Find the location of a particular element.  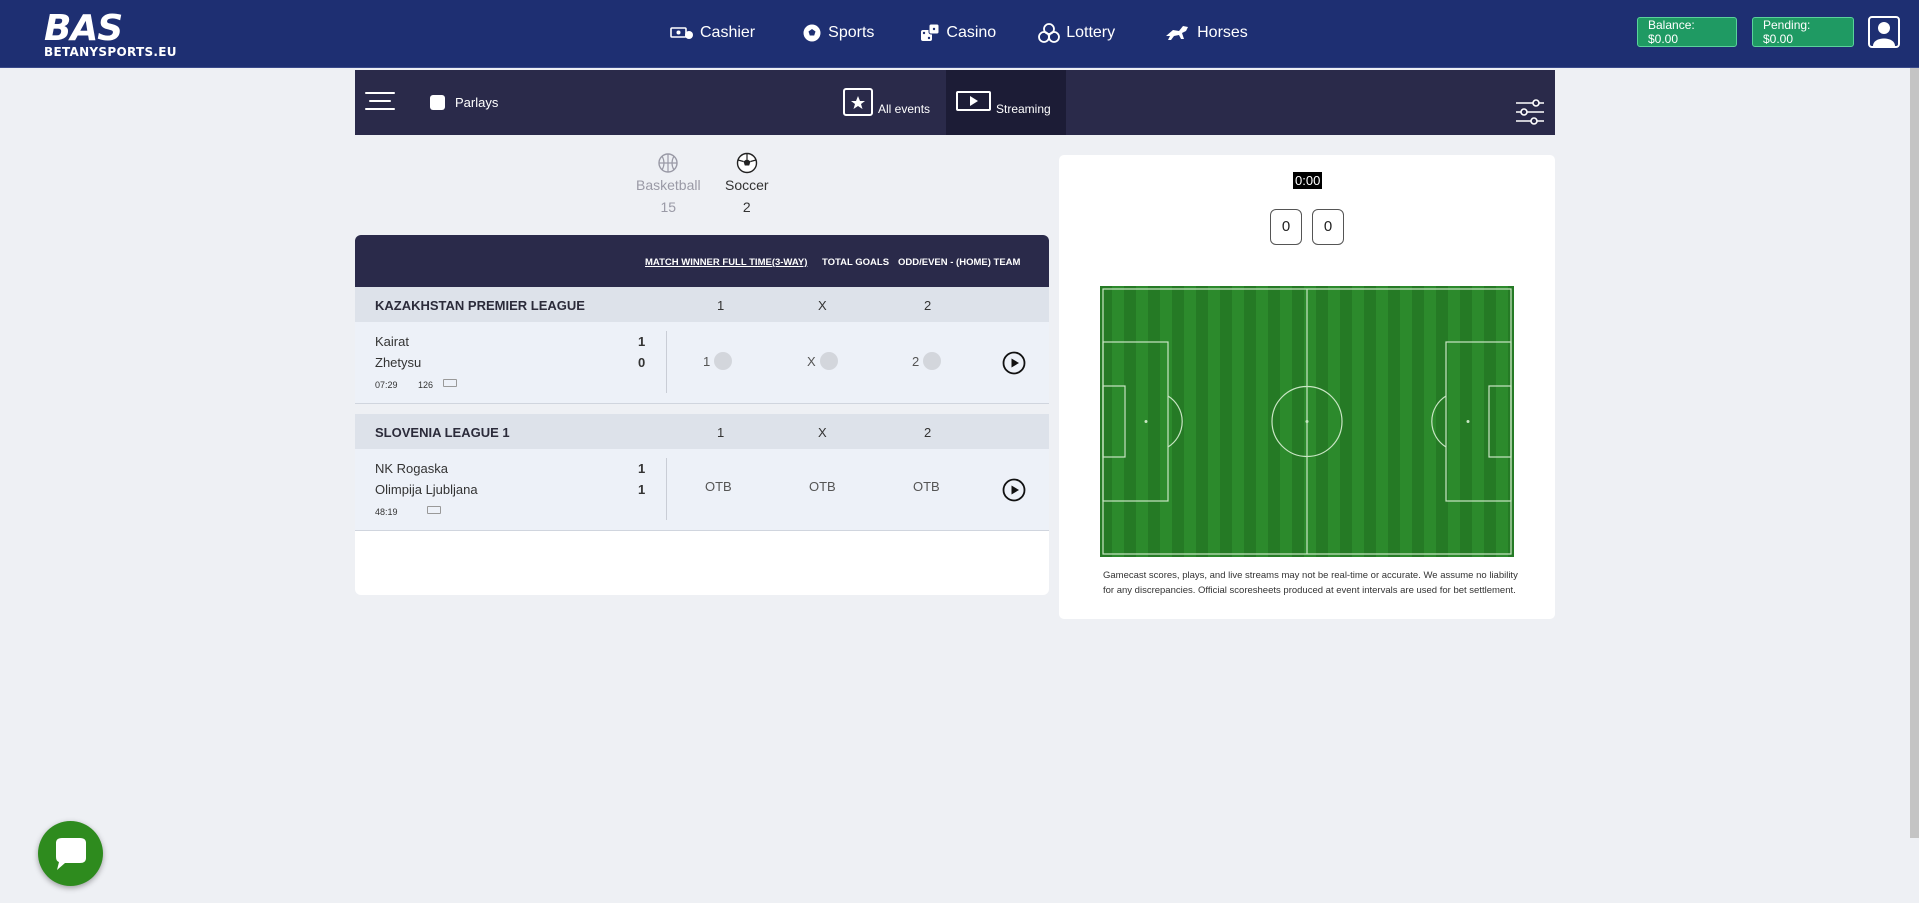

main-menu: Cashier Sports Casino Lottery Horses is located at coordinates (959, 33).